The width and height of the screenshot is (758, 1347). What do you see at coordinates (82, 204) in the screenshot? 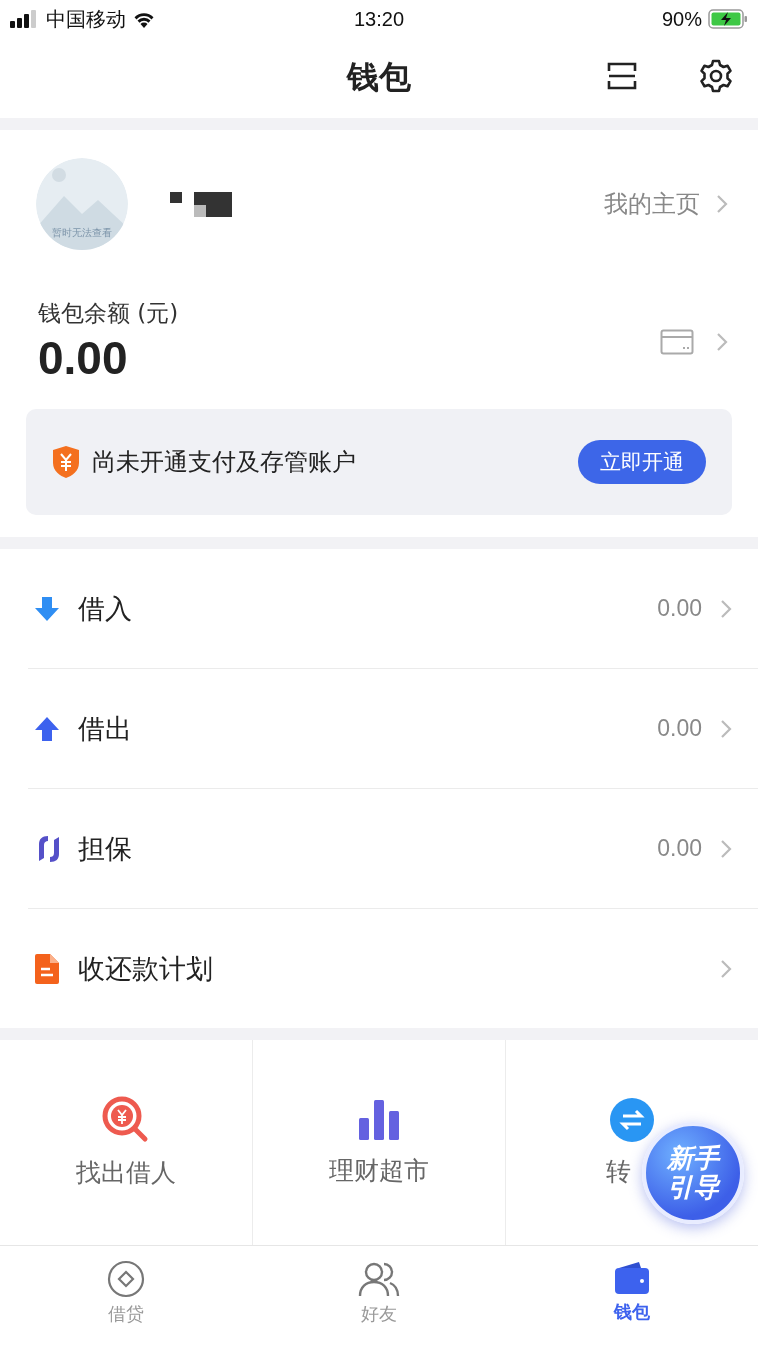
I see `avatar` at bounding box center [82, 204].